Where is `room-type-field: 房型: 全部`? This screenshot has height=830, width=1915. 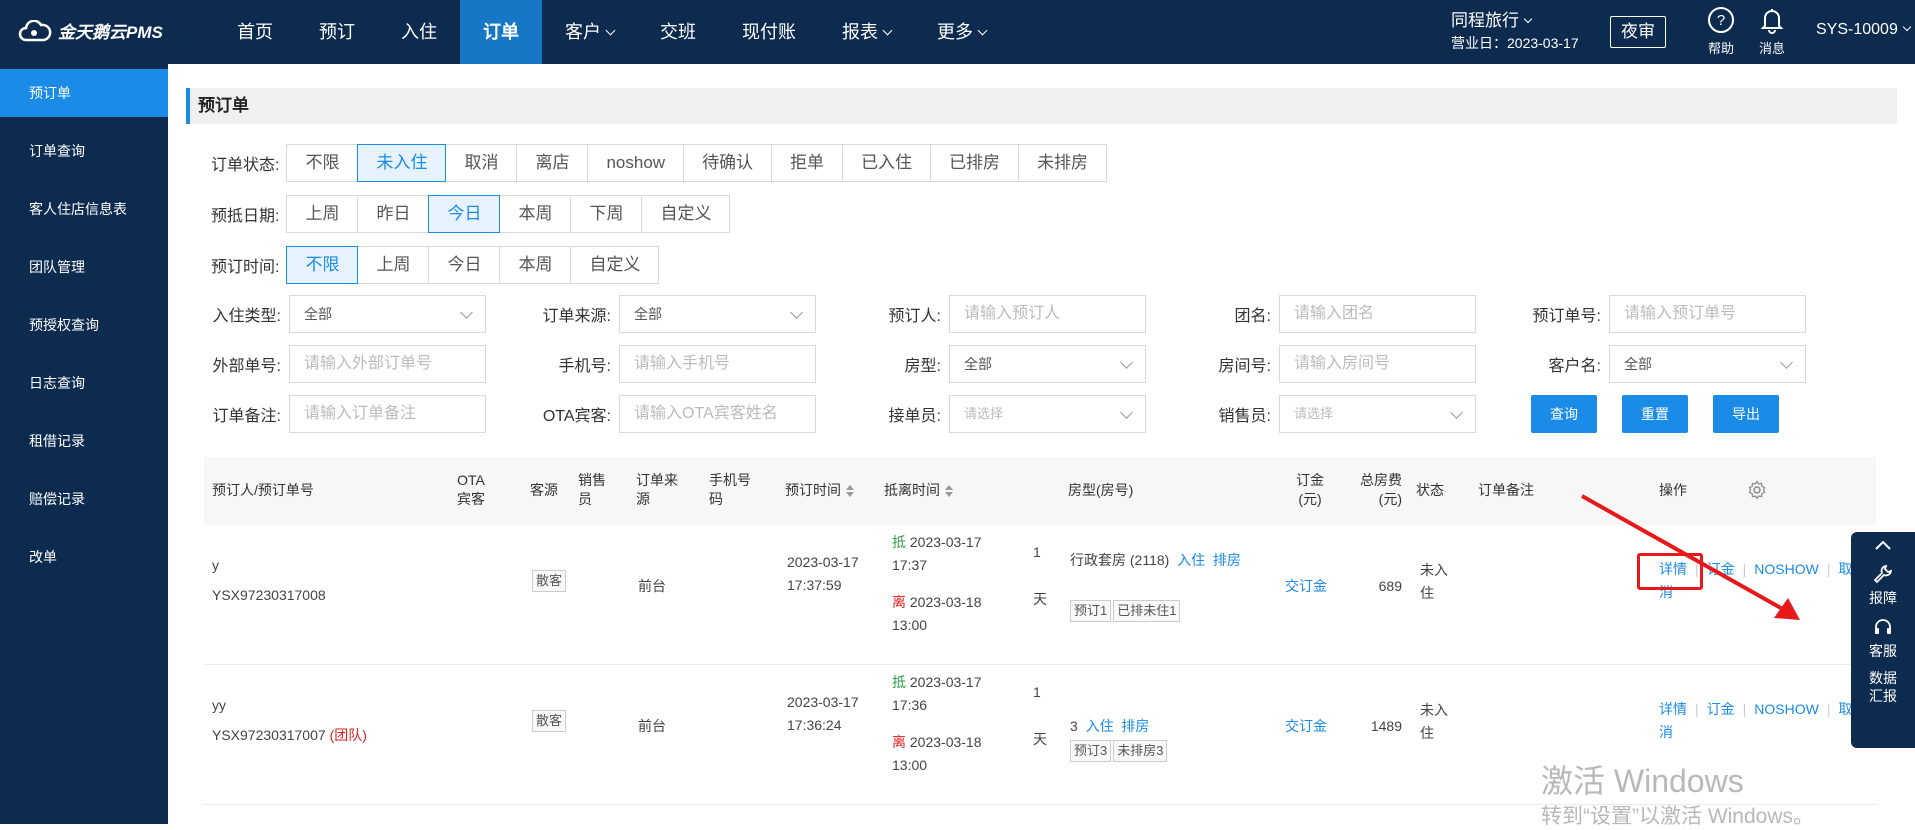 room-type-field: 房型: 全部 is located at coordinates (1008, 364).